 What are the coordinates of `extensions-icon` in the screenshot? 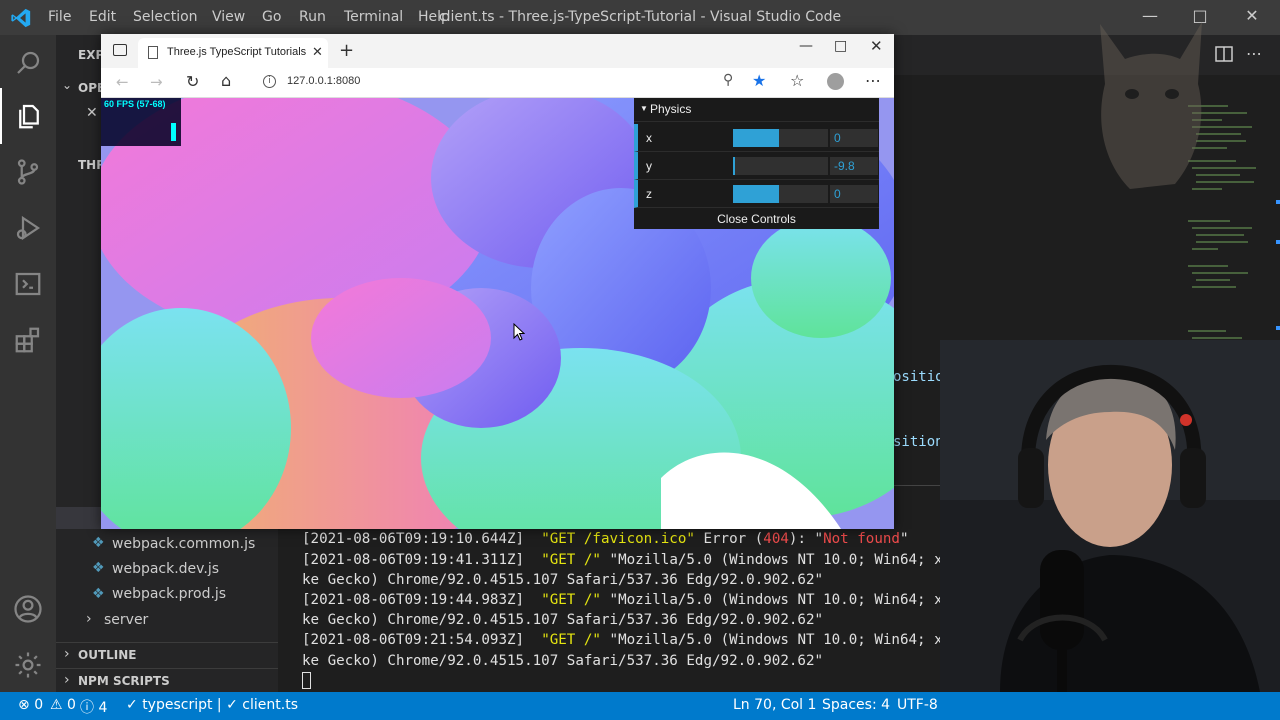 It's located at (28, 340).